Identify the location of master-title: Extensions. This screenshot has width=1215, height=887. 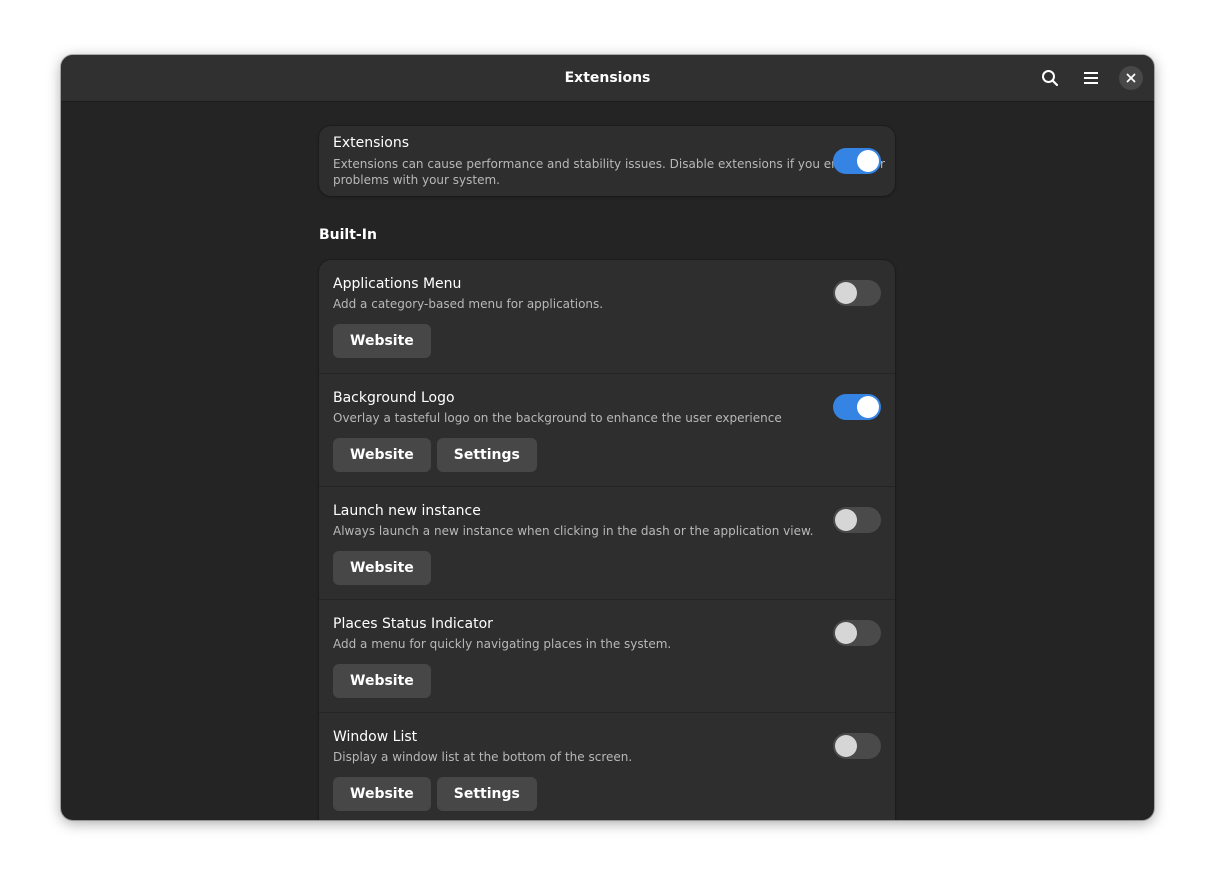
(371, 143).